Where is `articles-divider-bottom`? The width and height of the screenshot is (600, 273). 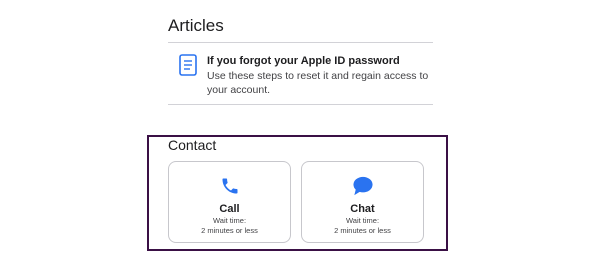
articles-divider-bottom is located at coordinates (300, 104).